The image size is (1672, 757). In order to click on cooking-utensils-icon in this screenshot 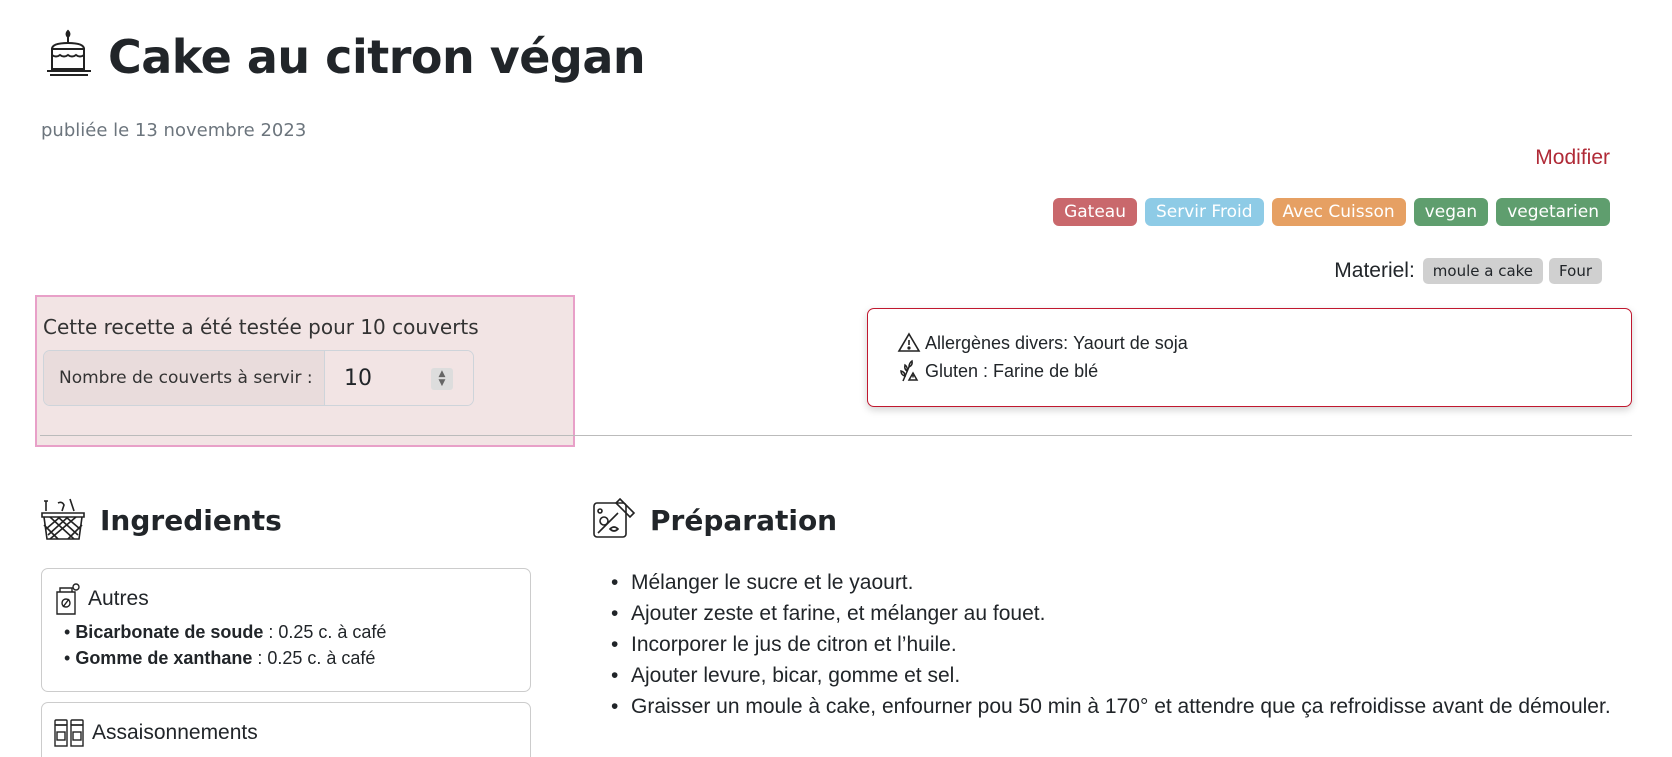, I will do `click(614, 517)`.